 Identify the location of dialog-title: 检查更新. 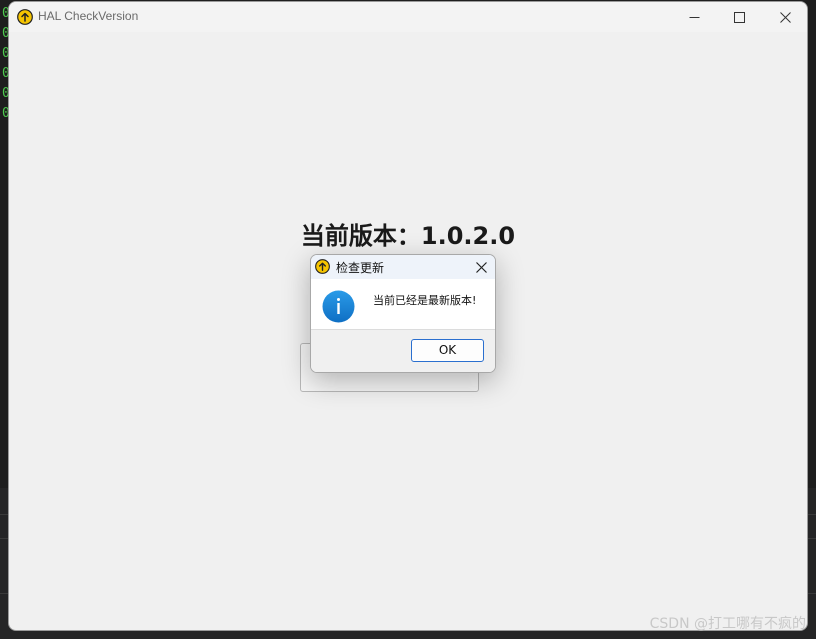
(360, 268).